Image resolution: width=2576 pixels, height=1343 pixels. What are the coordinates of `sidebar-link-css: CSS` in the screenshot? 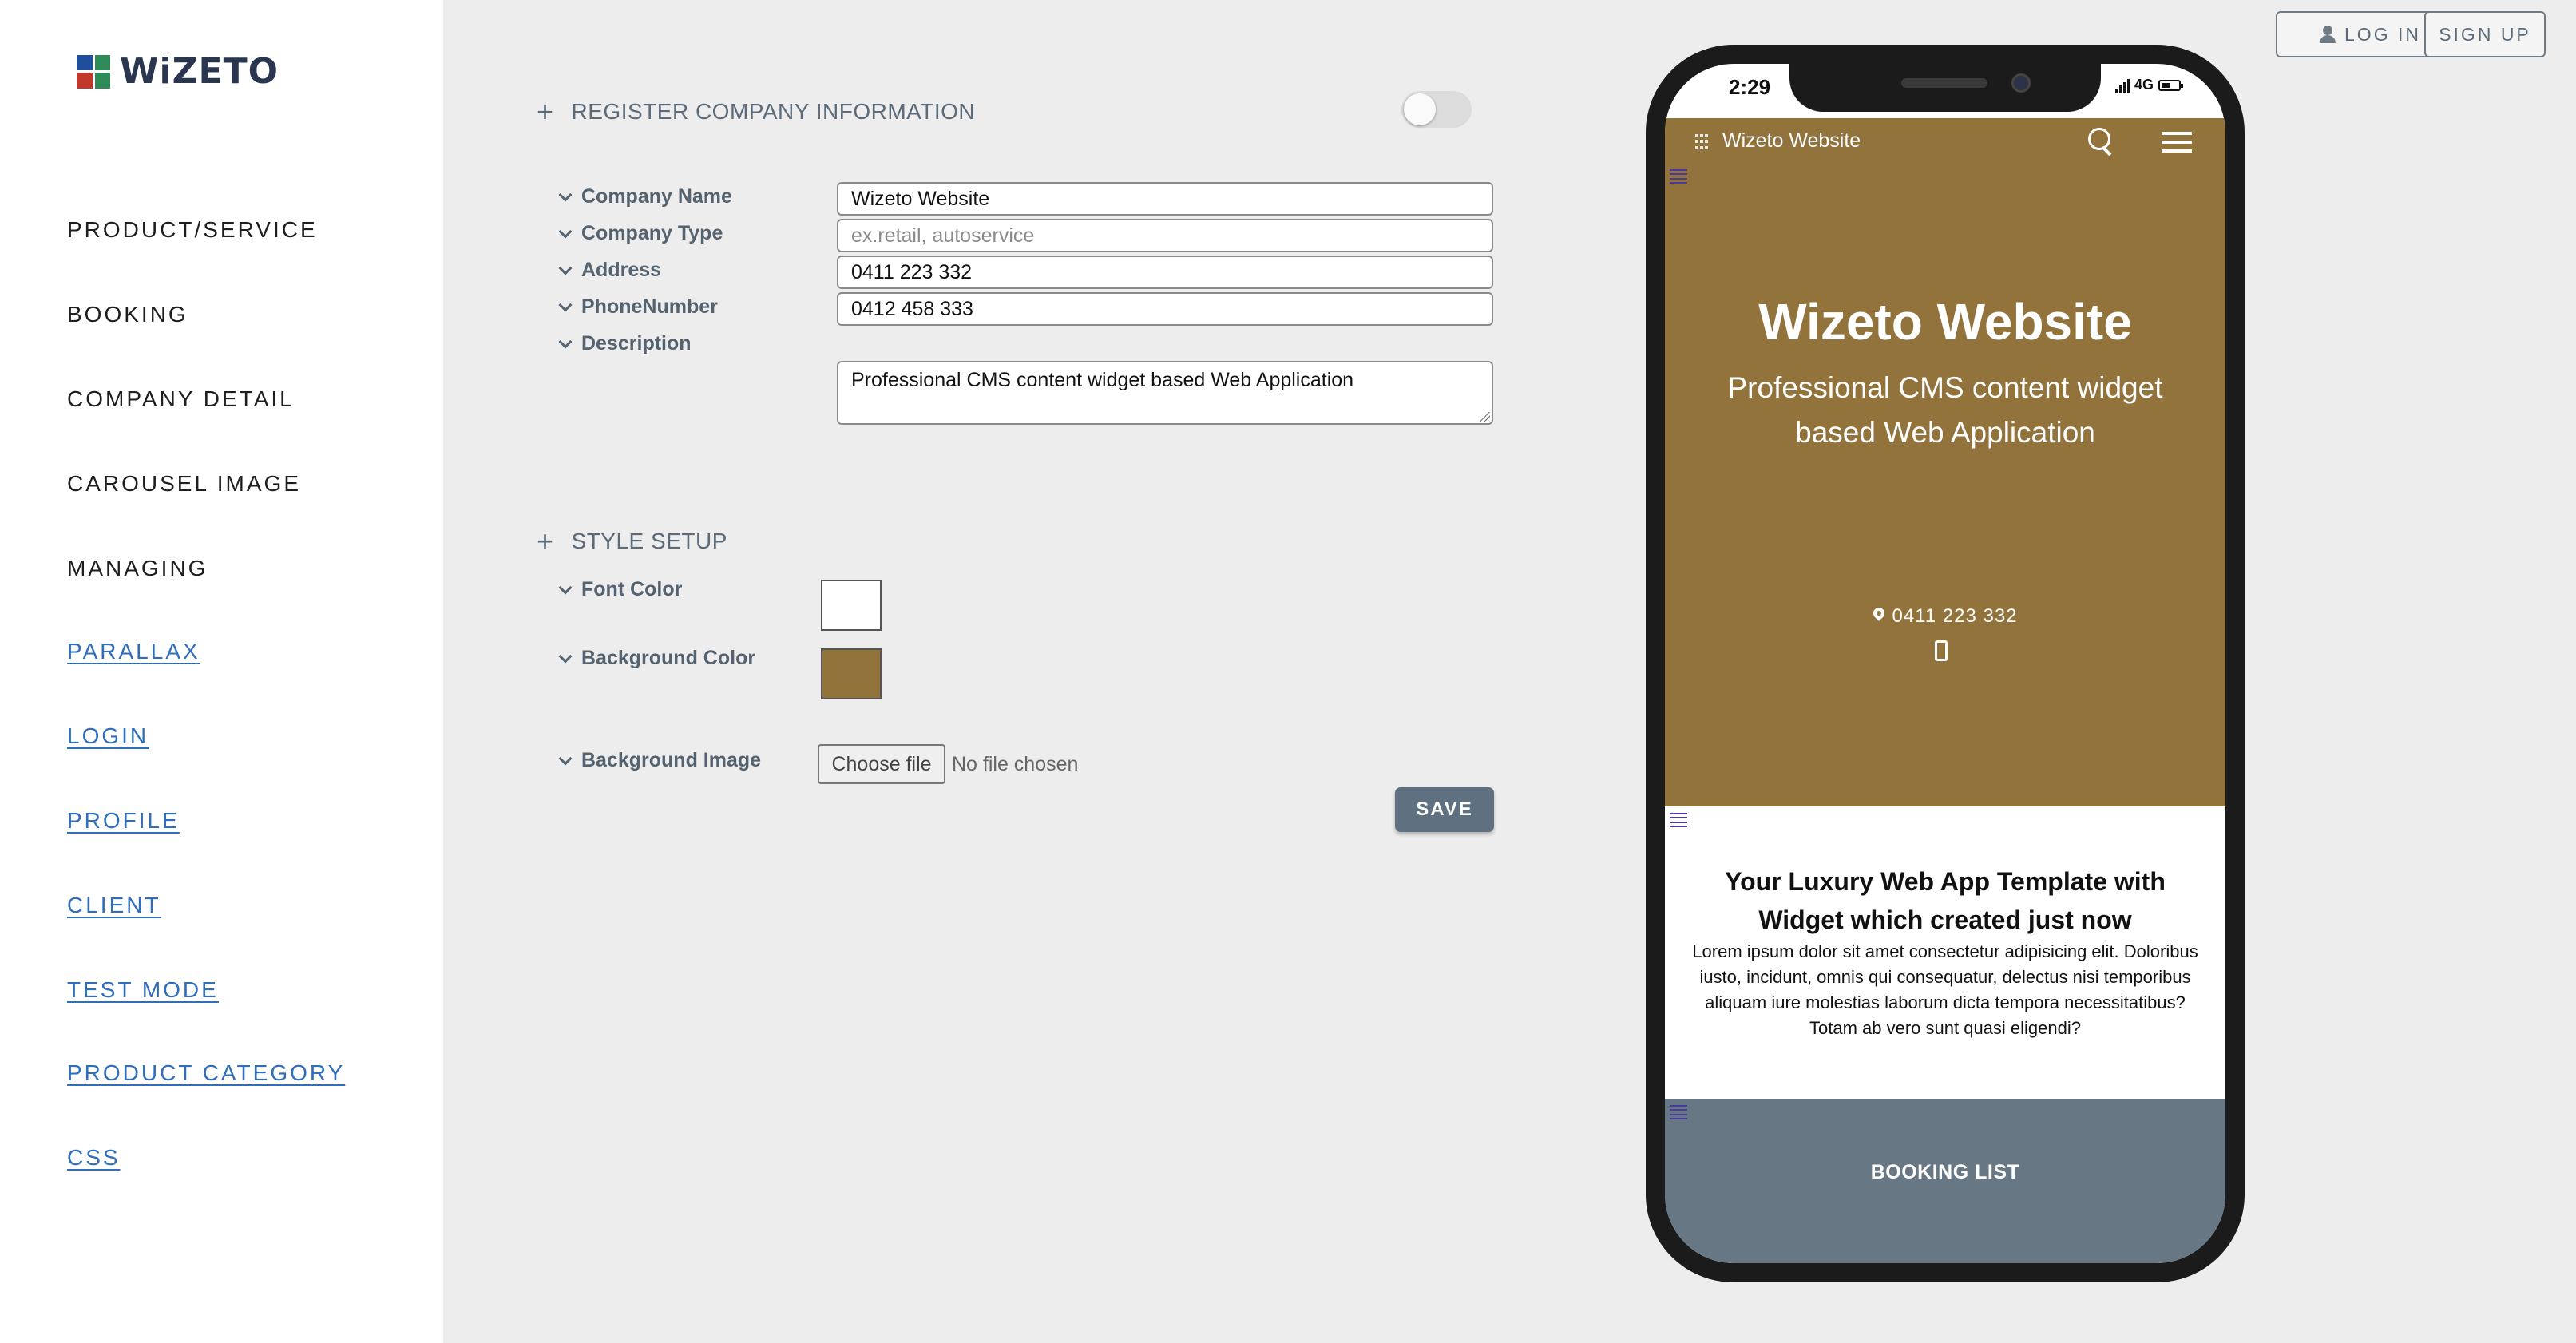 It's located at (94, 1158).